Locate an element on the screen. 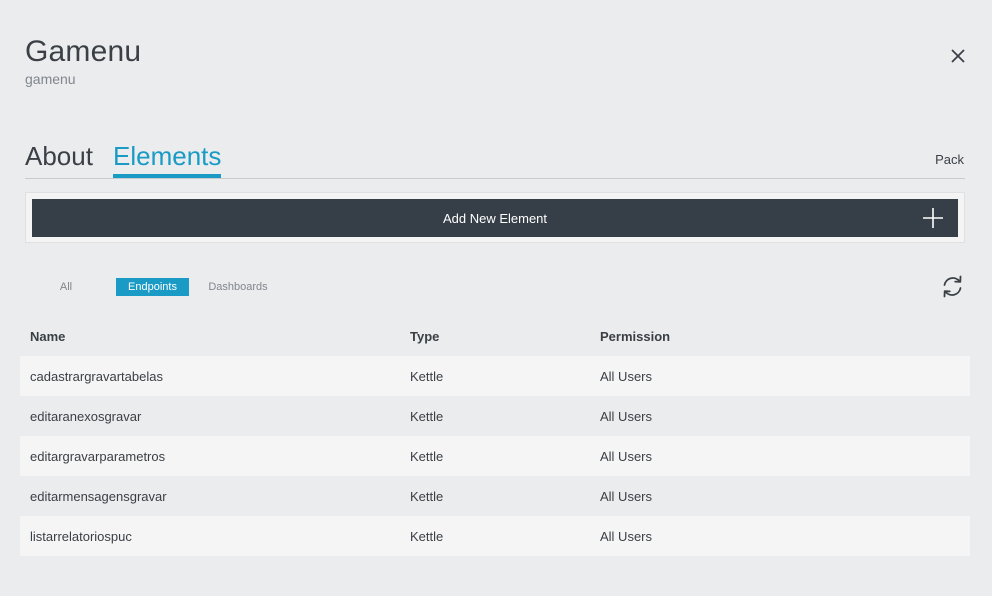 This screenshot has height=596, width=992. row-name: cadastrargravartabelas is located at coordinates (96, 376).